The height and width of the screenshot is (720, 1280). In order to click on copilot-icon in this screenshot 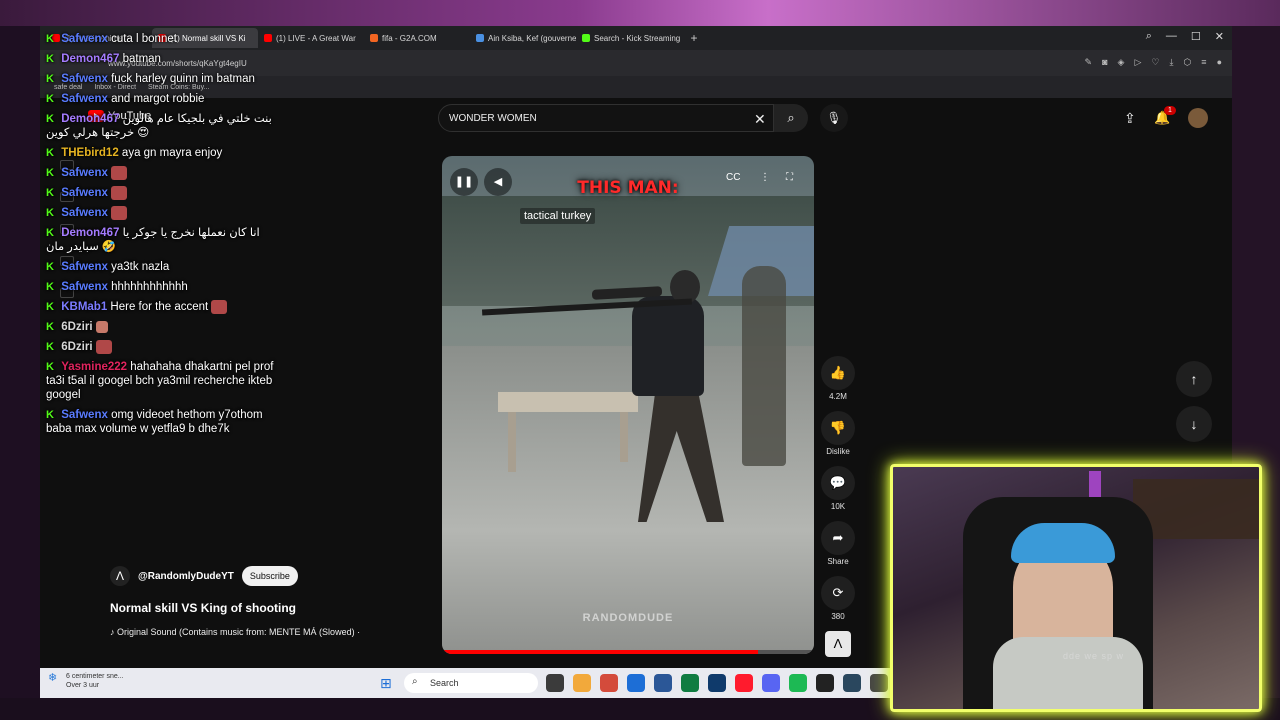, I will do `click(582, 683)`.